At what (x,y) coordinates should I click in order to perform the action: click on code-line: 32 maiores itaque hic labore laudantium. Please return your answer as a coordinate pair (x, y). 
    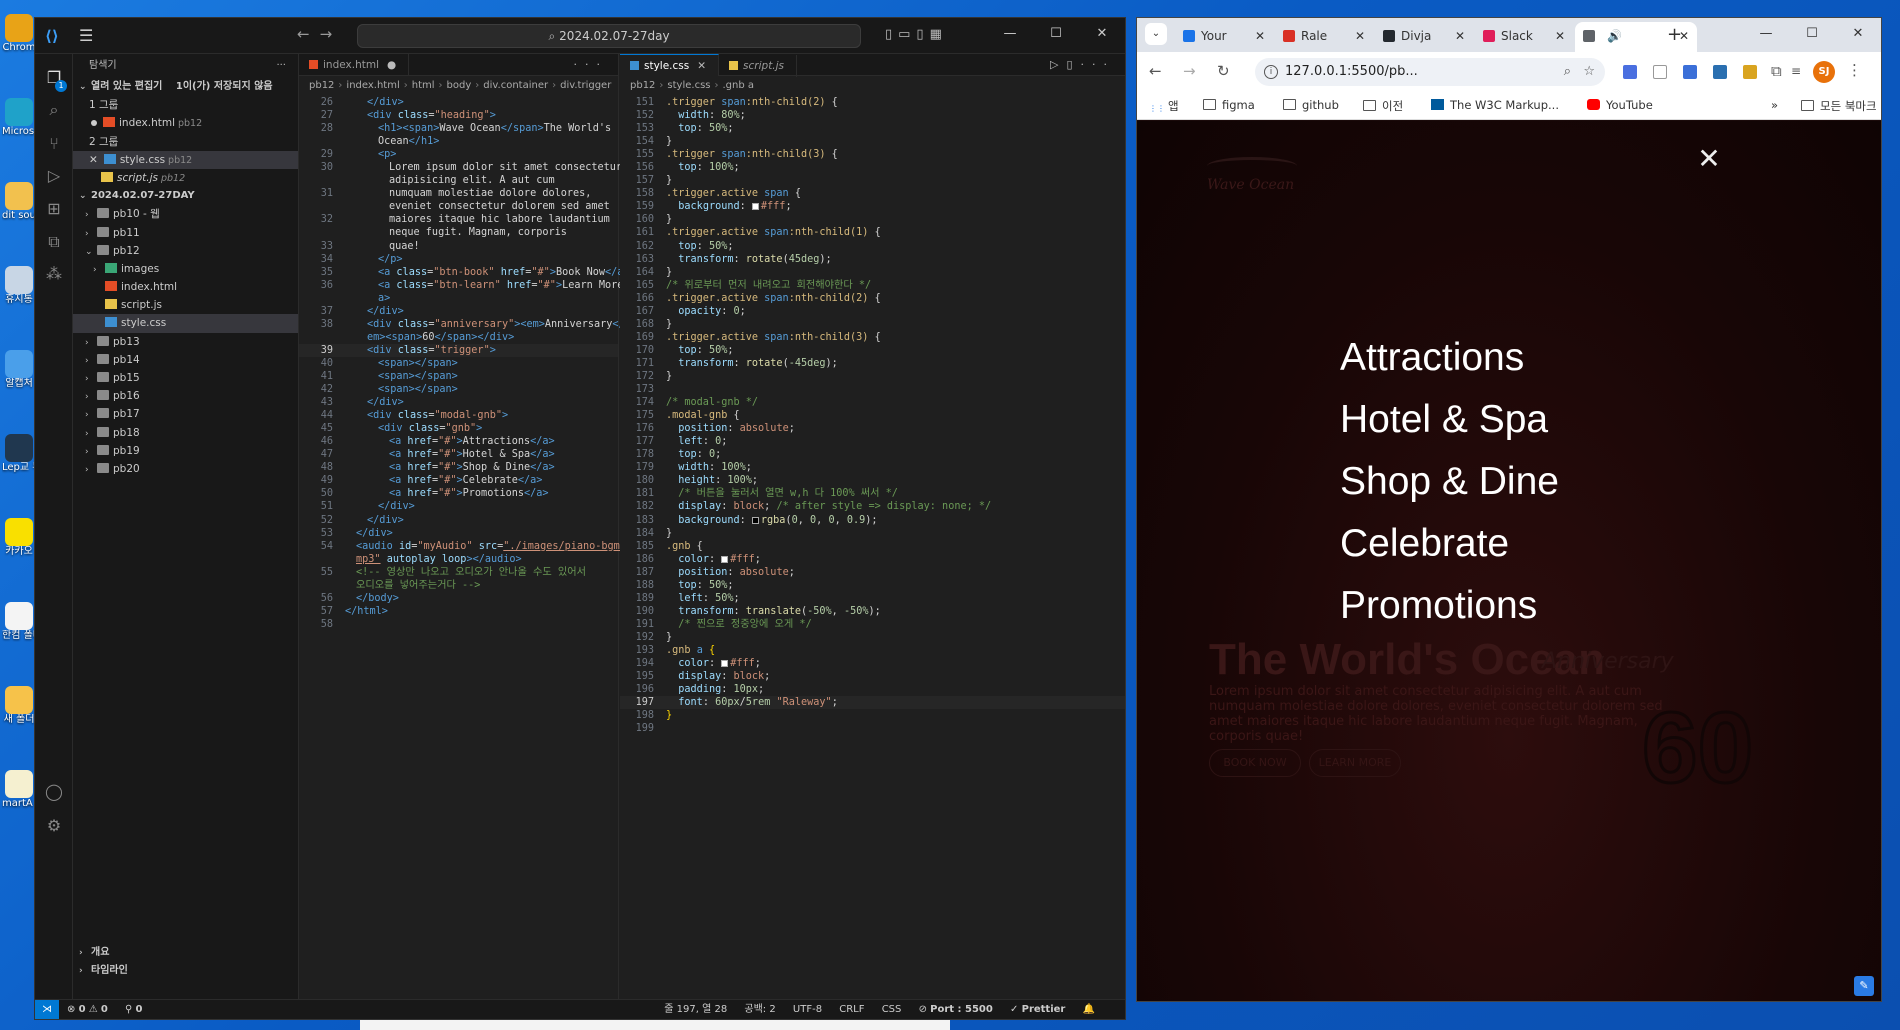
    Looking at the image, I should click on (458, 219).